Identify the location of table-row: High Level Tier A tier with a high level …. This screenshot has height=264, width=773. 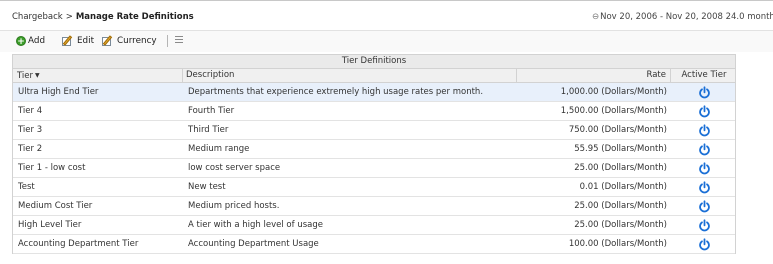
(374, 225).